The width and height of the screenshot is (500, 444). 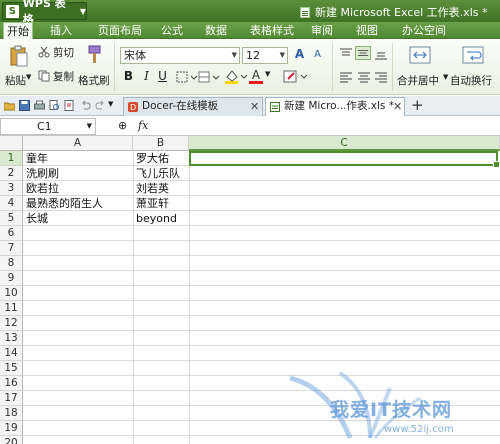 I want to click on row-header: 14, so click(x=11, y=353).